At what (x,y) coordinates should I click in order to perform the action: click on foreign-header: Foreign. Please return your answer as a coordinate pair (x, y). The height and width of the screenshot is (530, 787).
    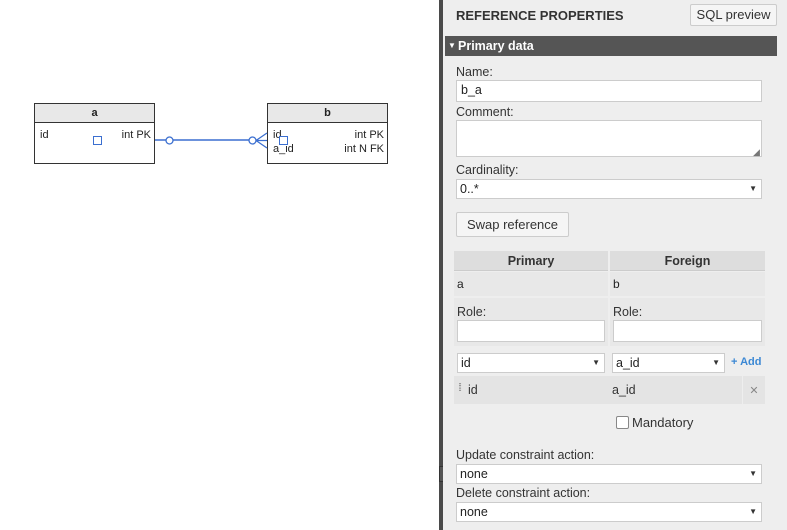
    Looking at the image, I should click on (687, 261).